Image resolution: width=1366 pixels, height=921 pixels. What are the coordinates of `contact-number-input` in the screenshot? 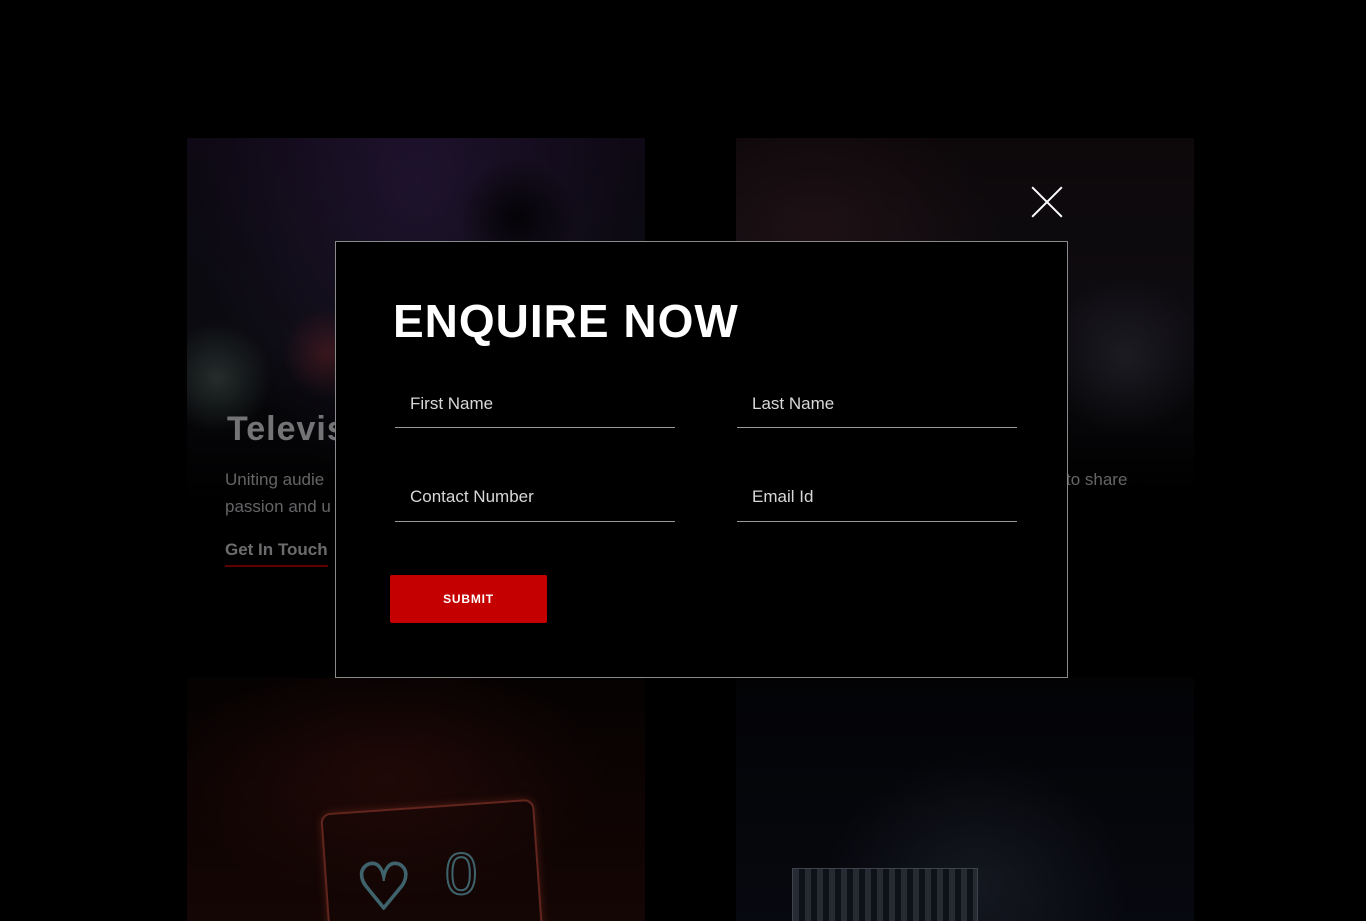 It's located at (535, 496).